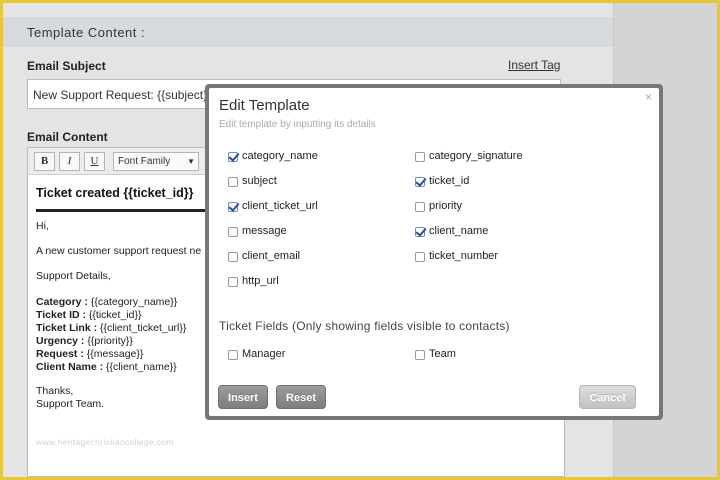 Image resolution: width=720 pixels, height=480 pixels. I want to click on detail-line-category: Category : {{category_name}}, so click(106, 302).